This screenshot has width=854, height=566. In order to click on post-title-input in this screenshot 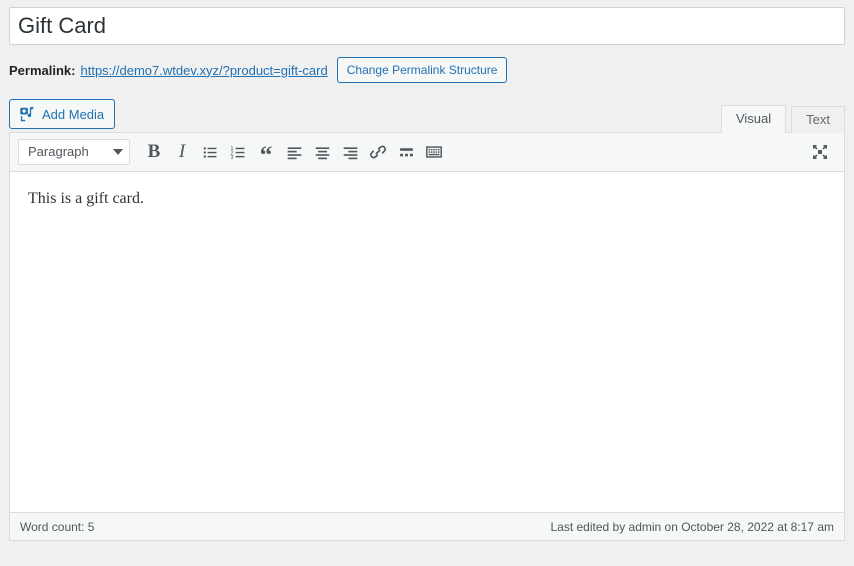, I will do `click(427, 26)`.